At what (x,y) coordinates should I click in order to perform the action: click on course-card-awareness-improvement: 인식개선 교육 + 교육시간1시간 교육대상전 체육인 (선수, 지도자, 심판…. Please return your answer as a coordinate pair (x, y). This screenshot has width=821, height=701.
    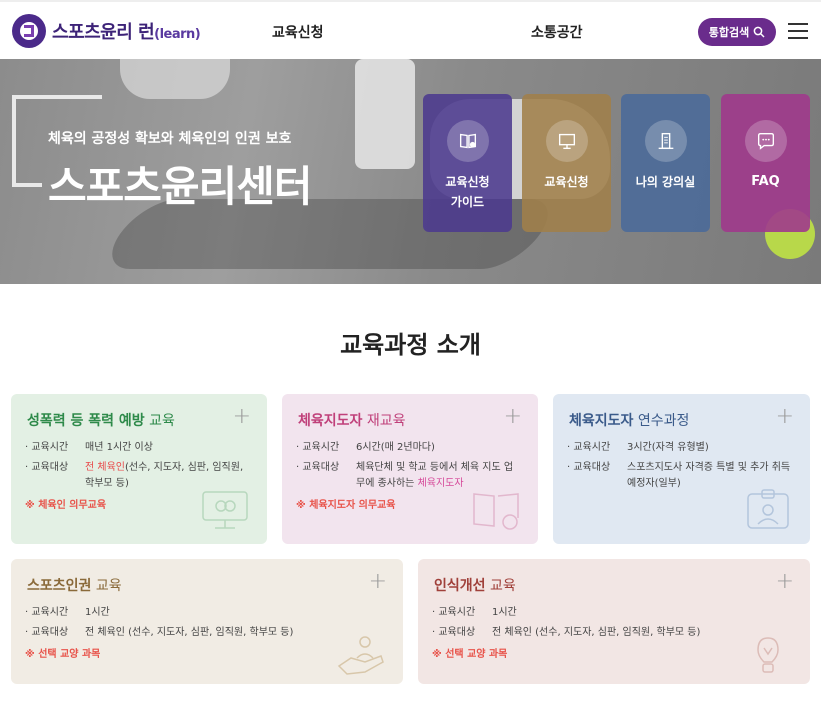
    Looking at the image, I should click on (614, 621).